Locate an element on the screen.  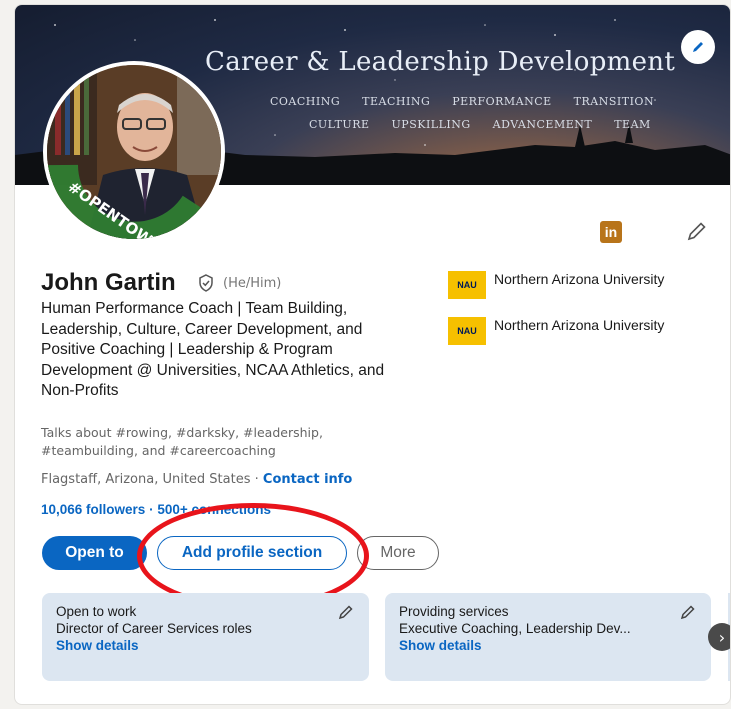
verified-icon is located at coordinates (206, 283).